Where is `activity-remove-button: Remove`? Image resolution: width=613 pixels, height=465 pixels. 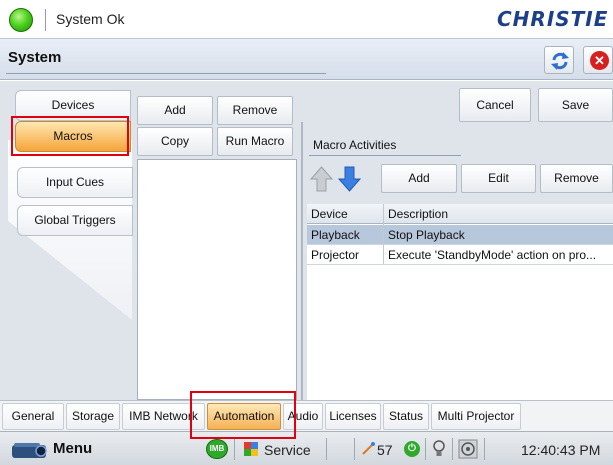 activity-remove-button: Remove is located at coordinates (576, 178).